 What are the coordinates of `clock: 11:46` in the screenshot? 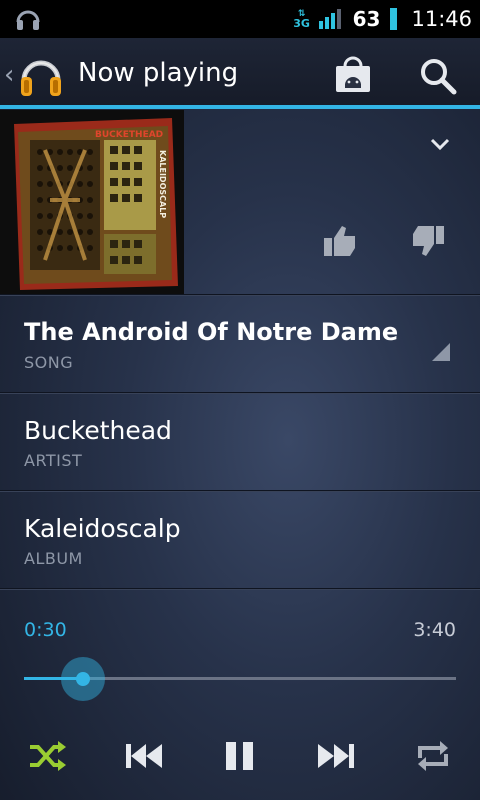 It's located at (441, 19).